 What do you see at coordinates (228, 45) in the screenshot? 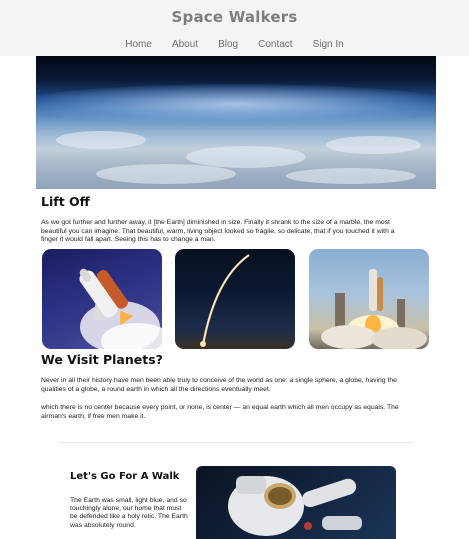
I see `nav-blog: Blog` at bounding box center [228, 45].